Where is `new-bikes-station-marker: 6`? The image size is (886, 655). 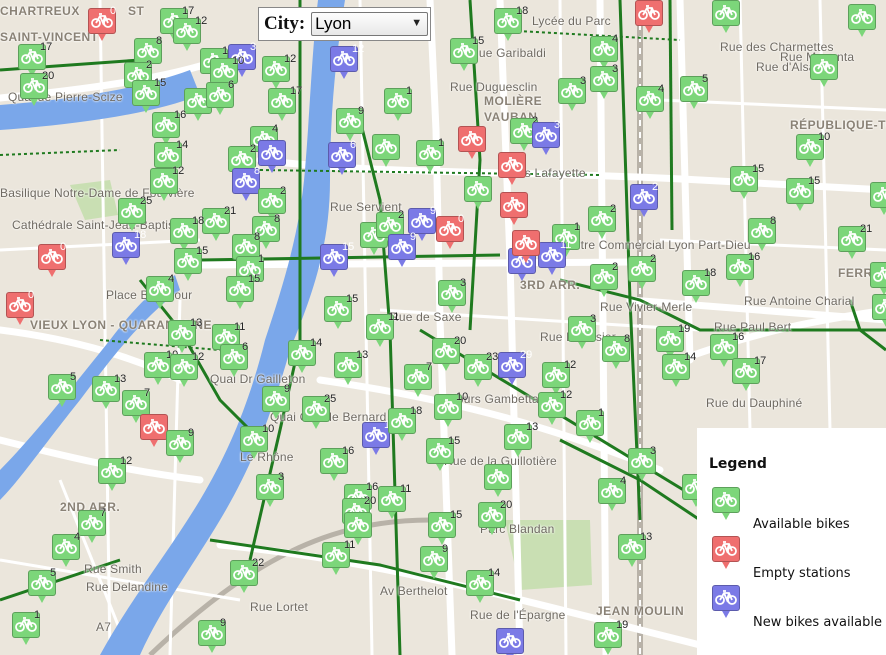
new-bikes-station-marker: 6 is located at coordinates (342, 157).